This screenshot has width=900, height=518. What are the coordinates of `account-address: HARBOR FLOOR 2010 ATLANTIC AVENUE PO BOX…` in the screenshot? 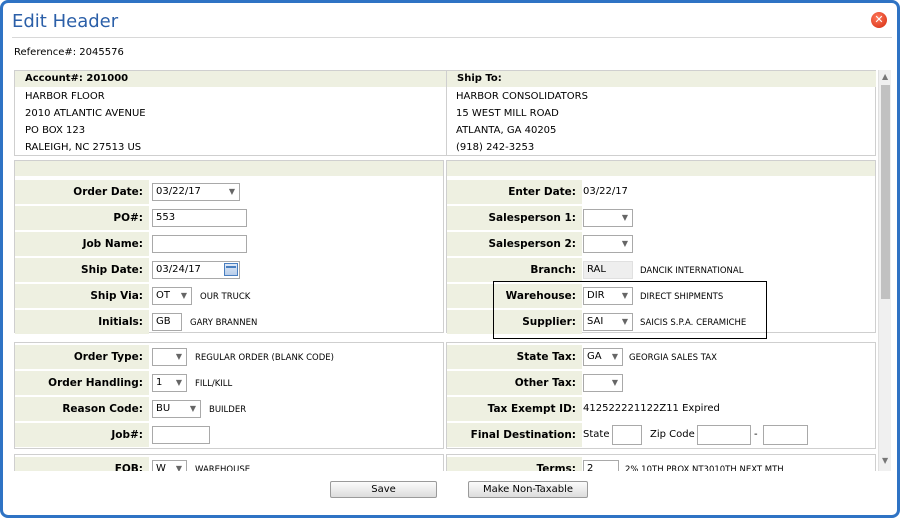 It's located at (85, 122).